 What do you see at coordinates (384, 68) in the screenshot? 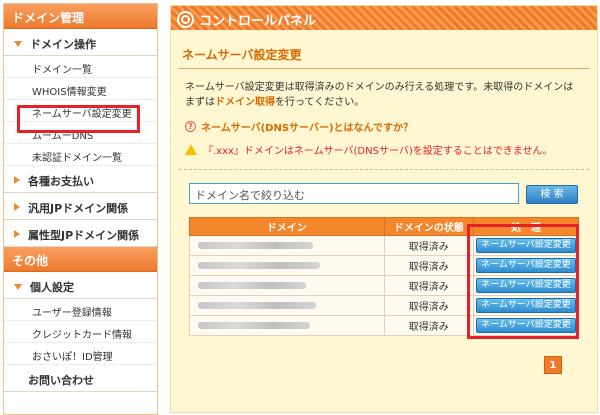
I see `divider` at bounding box center [384, 68].